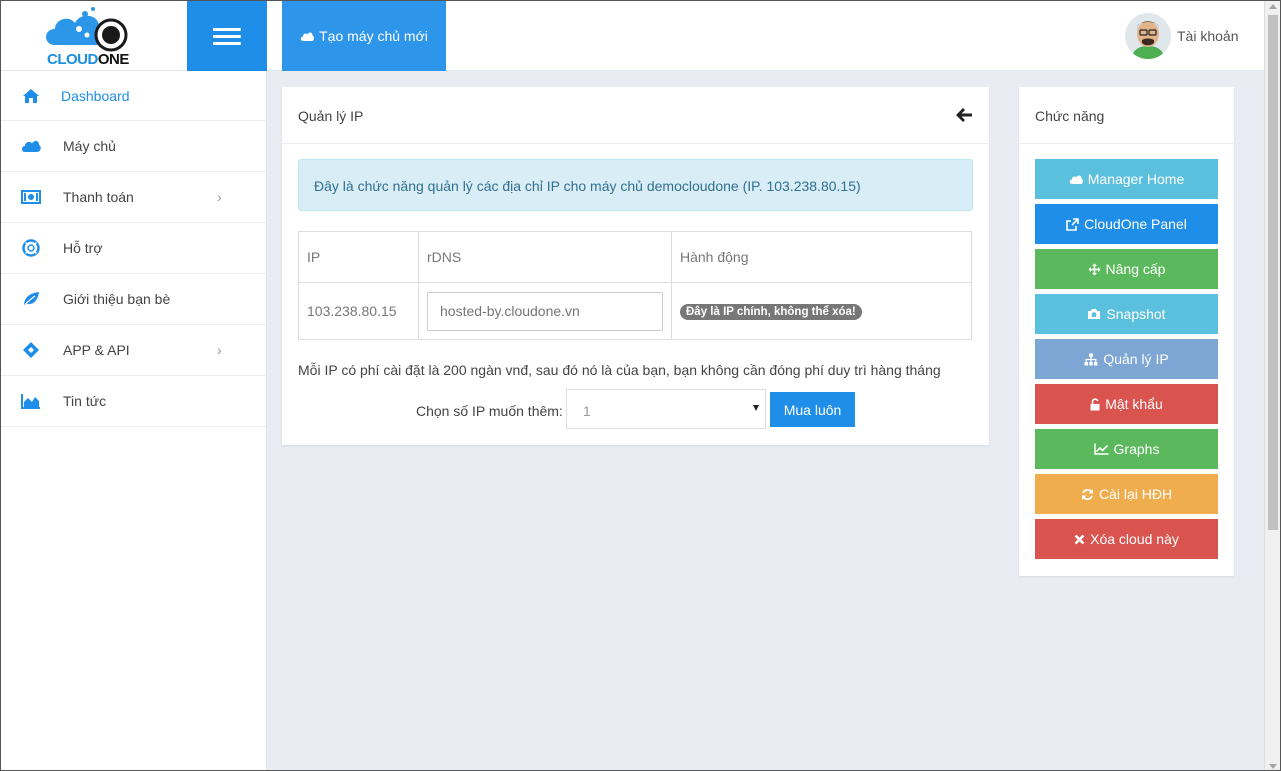 Image resolution: width=1281 pixels, height=771 pixels. I want to click on panel-header: Quản lý IP, so click(635, 115).